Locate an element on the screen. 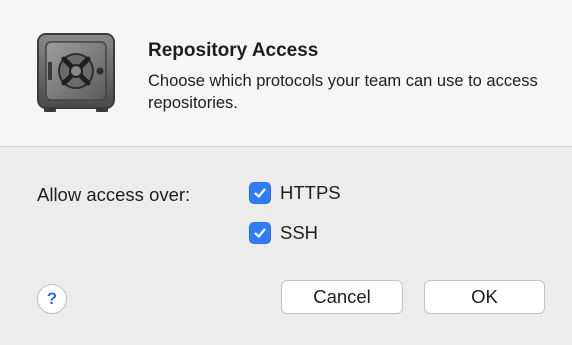  cancel-button: Cancel is located at coordinates (342, 297).